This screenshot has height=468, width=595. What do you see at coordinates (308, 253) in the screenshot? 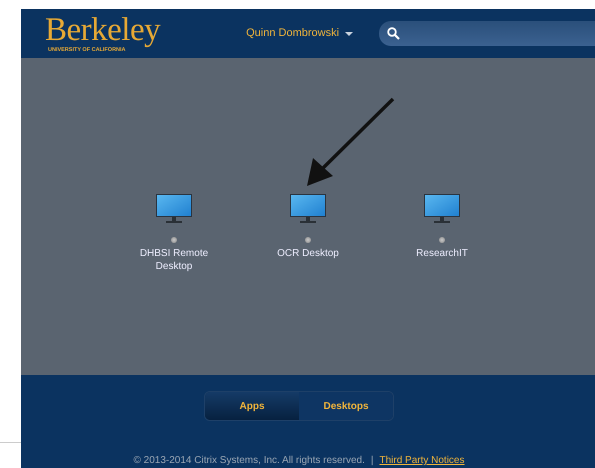
I see `desktop-name: OCR Desktop` at bounding box center [308, 253].